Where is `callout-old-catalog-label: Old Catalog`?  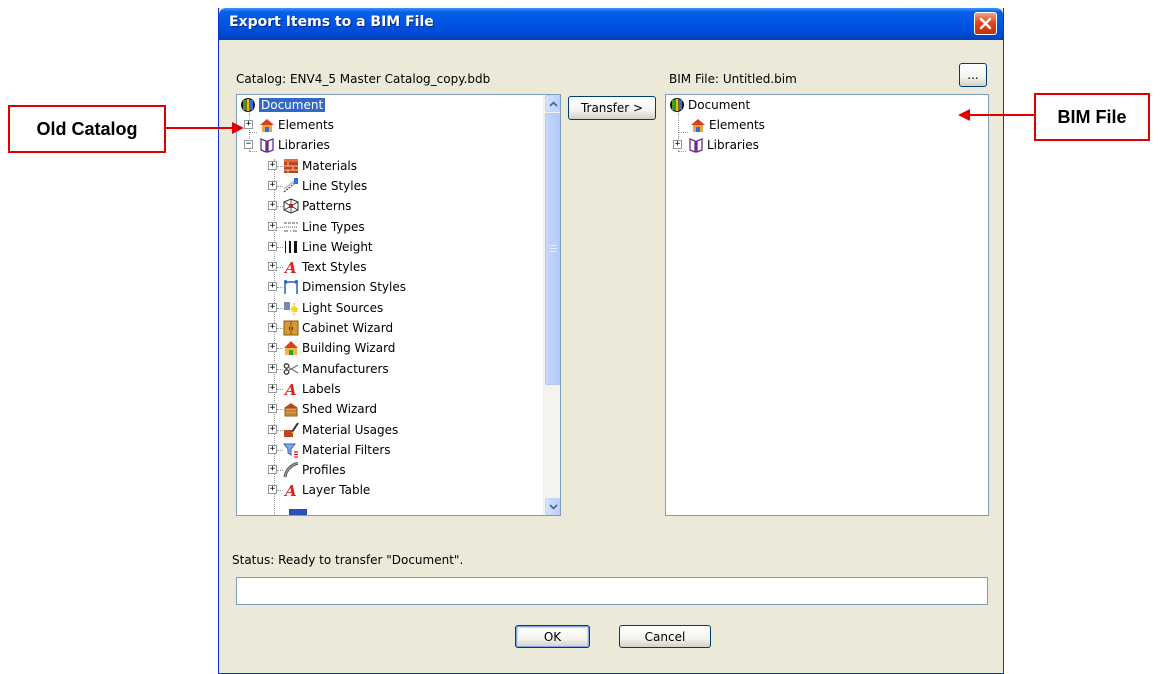
callout-old-catalog-label: Old Catalog is located at coordinates (87, 128).